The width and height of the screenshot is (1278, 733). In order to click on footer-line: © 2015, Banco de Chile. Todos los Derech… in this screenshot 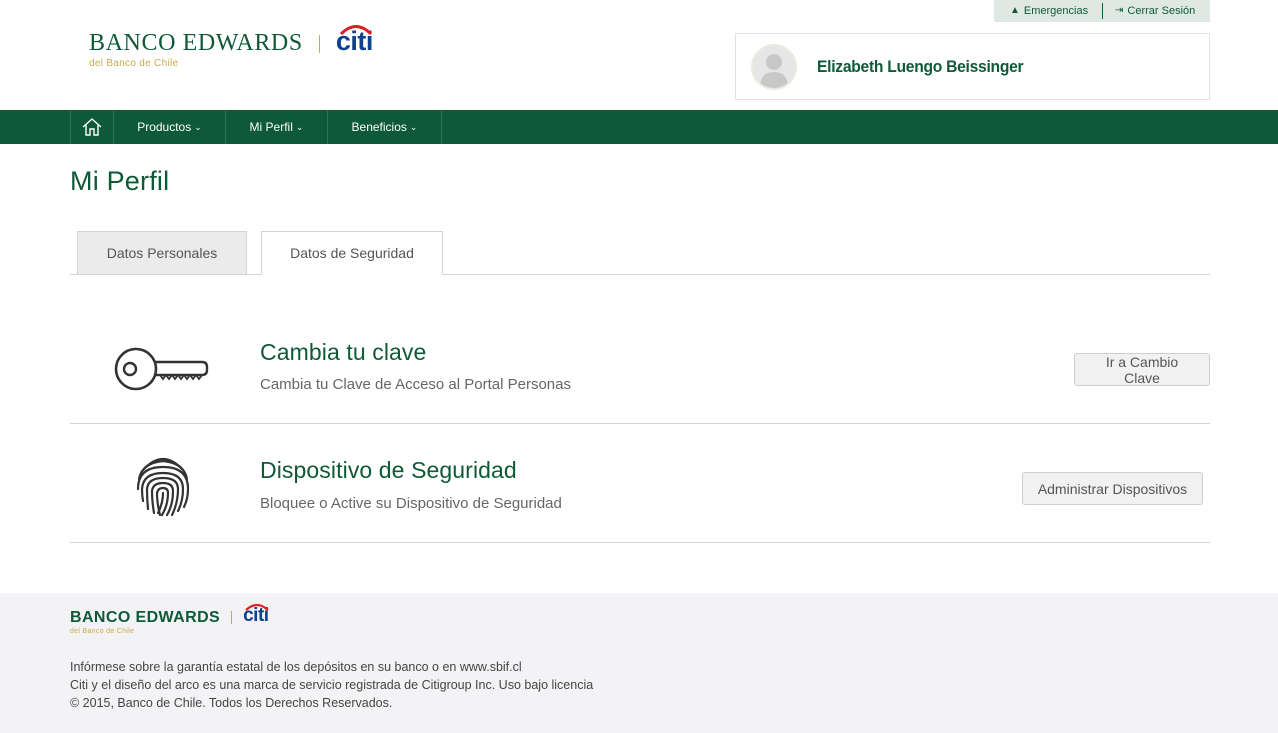, I will do `click(231, 703)`.